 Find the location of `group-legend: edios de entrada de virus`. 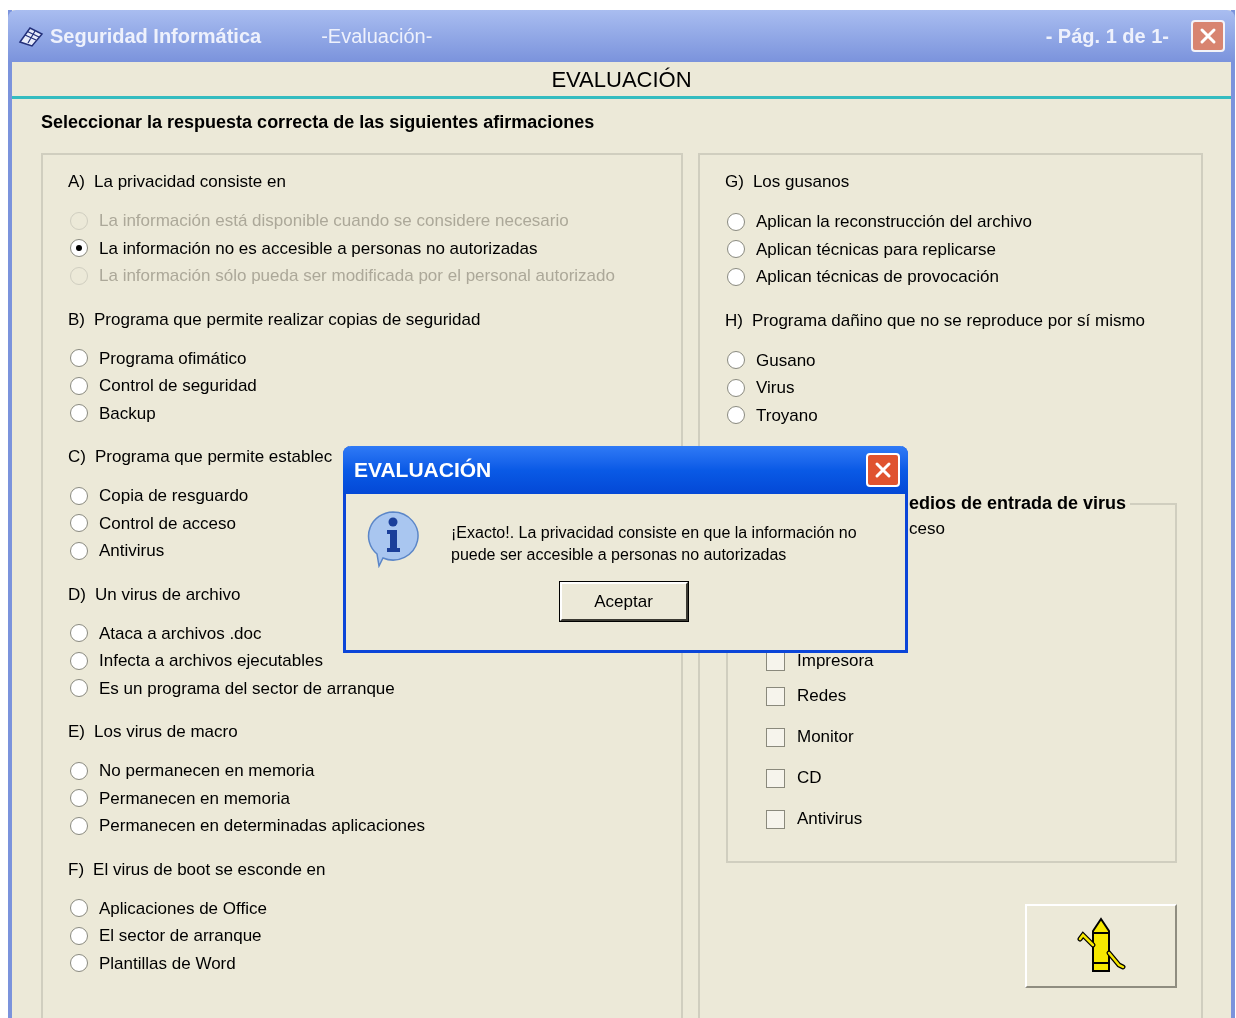

group-legend: edios de entrada de virus is located at coordinates (1018, 503).